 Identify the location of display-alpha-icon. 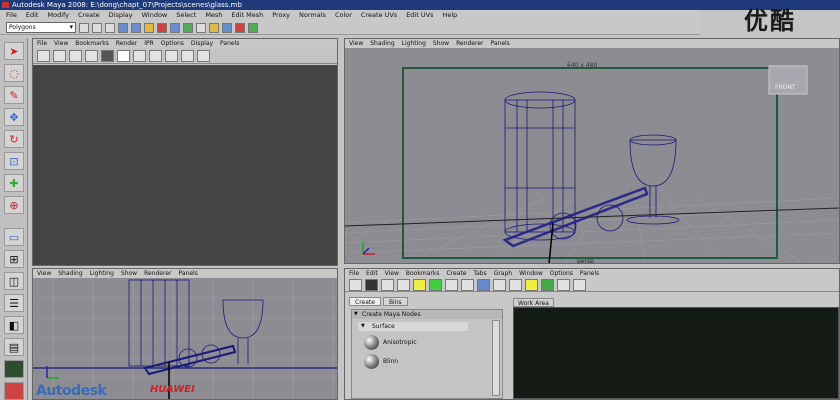
(171, 55).